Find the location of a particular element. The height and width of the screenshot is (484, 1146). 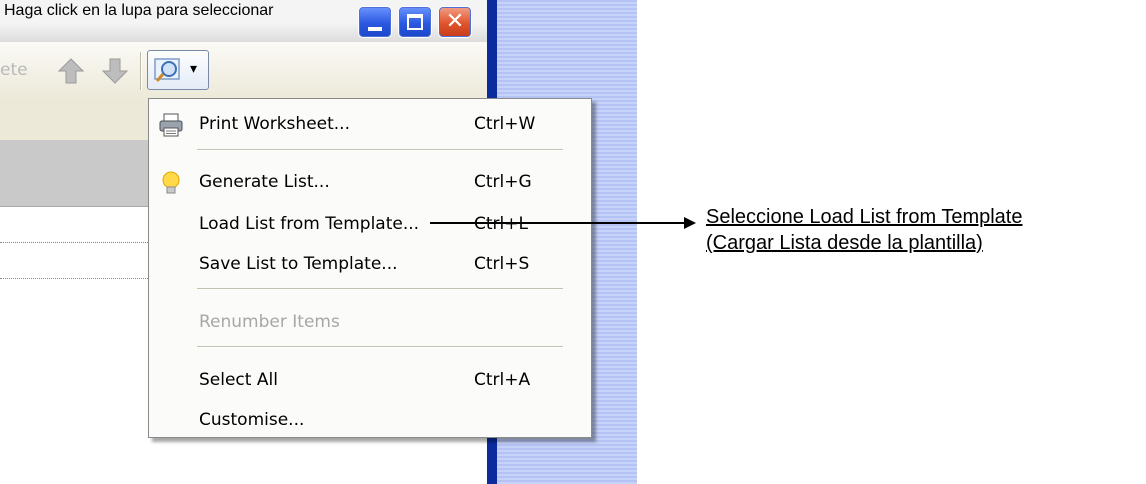

maximize-icon is located at coordinates (415, 22).